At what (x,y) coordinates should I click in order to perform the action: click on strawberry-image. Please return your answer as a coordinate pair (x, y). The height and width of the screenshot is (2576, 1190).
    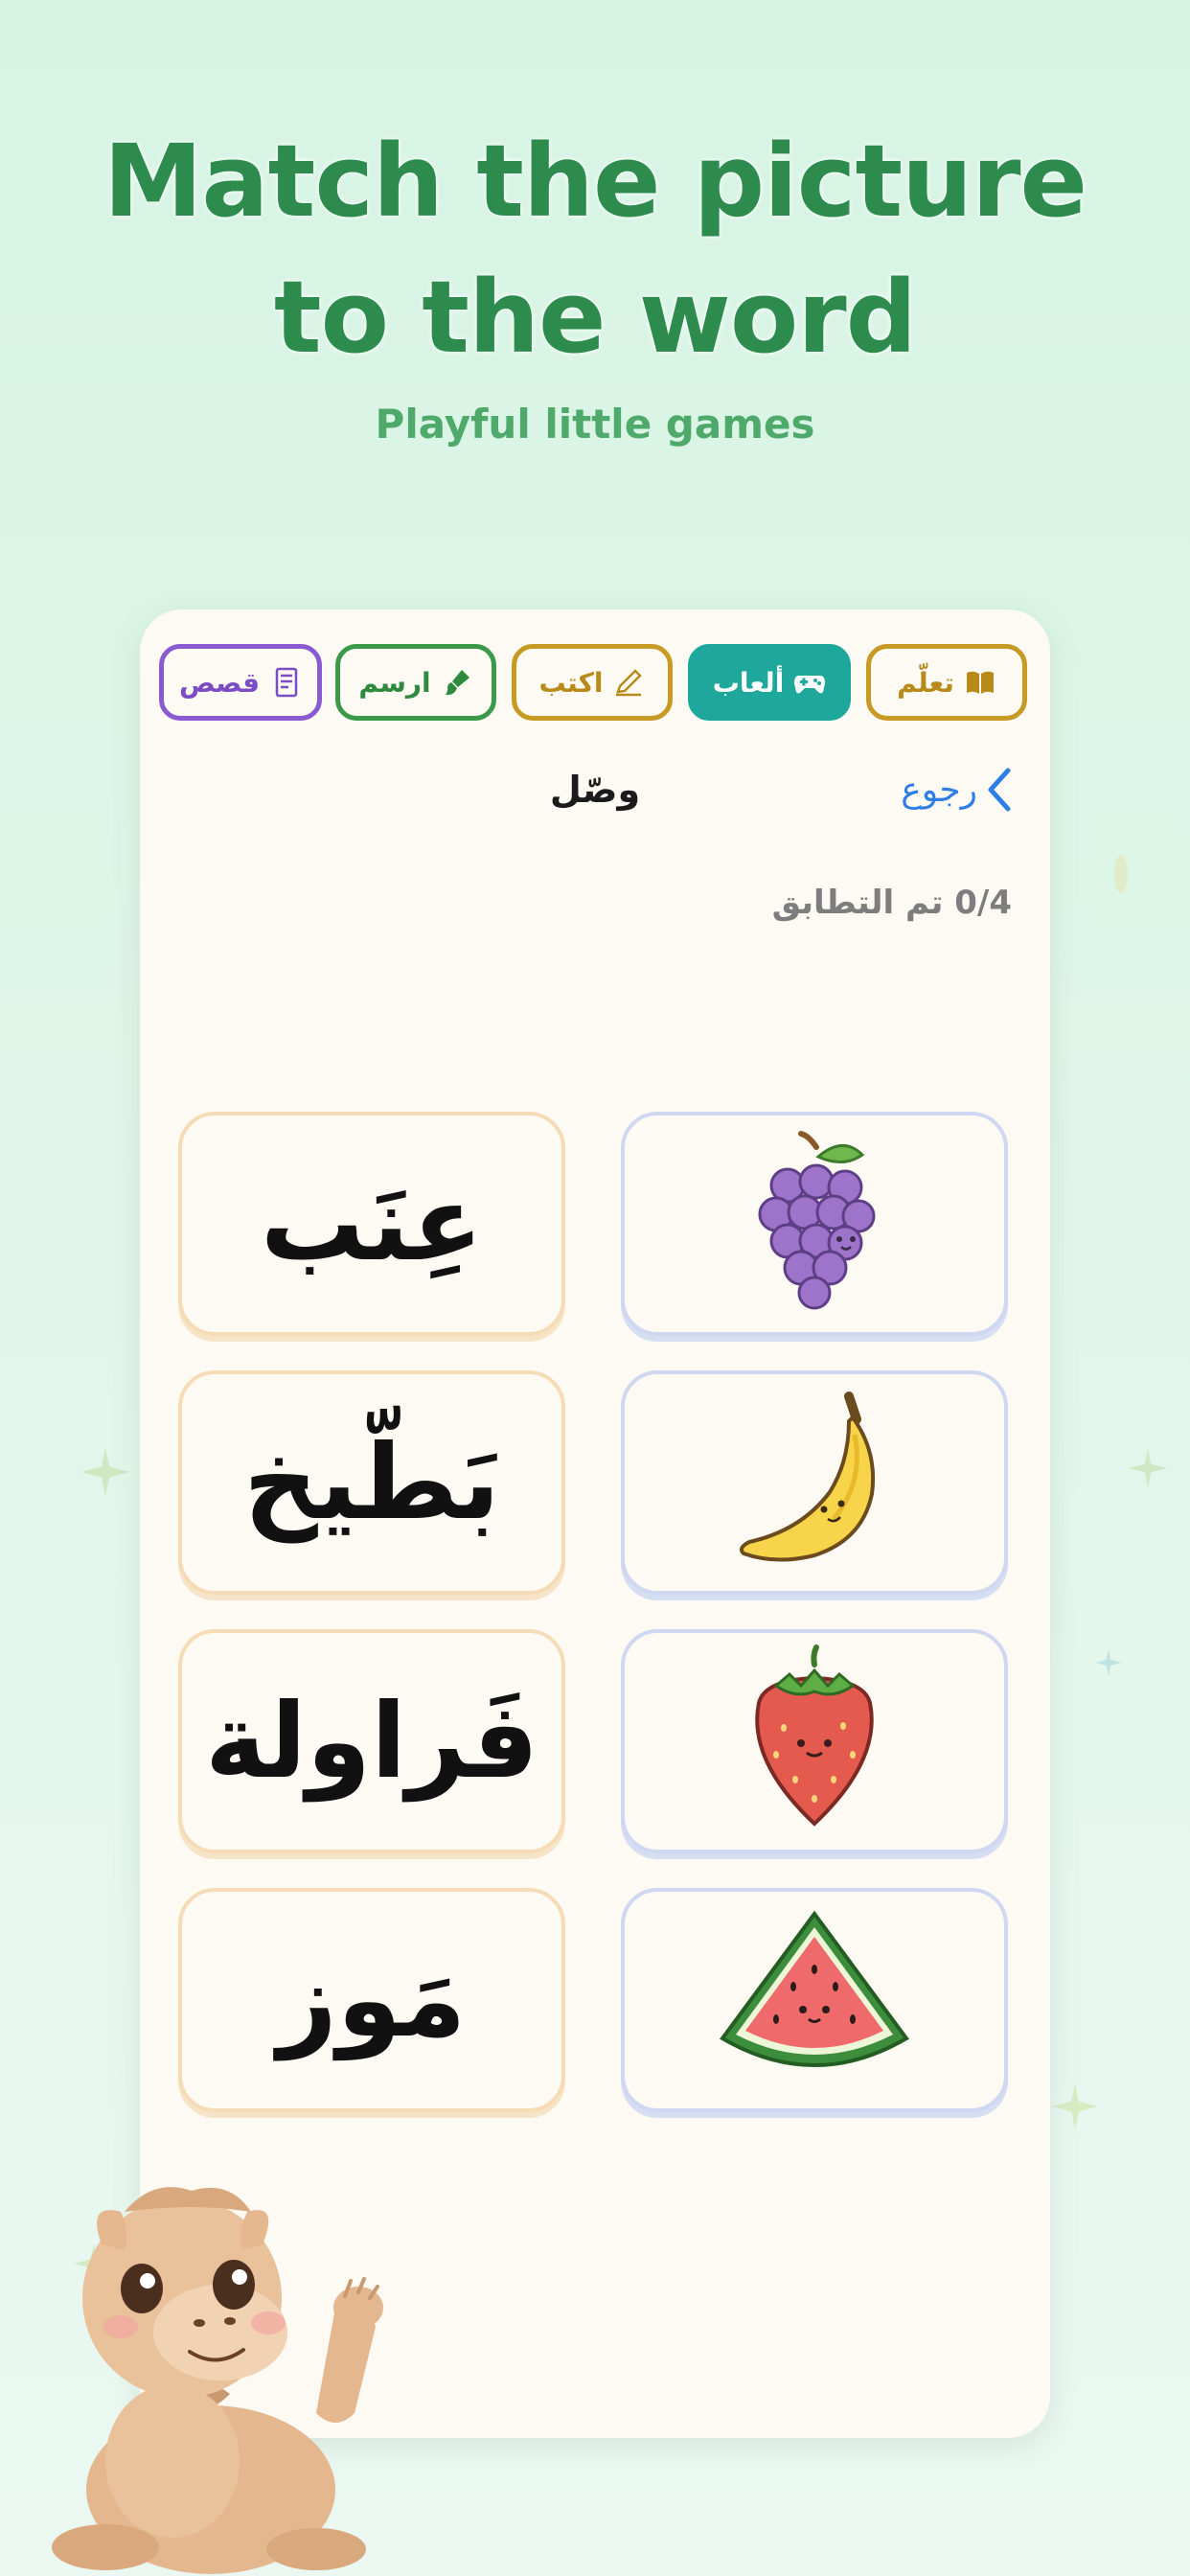
    Looking at the image, I should click on (814, 1736).